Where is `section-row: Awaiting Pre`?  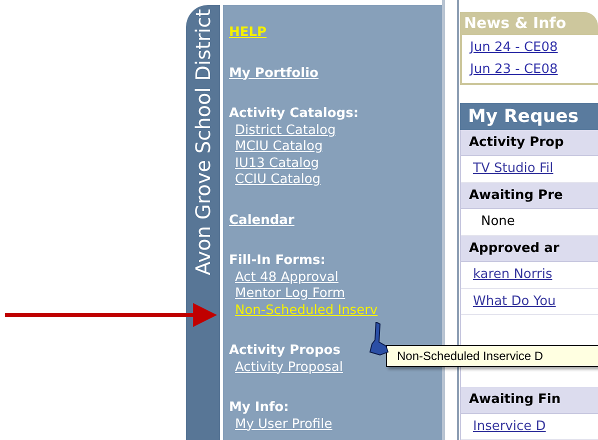
section-row: Awaiting Pre is located at coordinates (529, 195).